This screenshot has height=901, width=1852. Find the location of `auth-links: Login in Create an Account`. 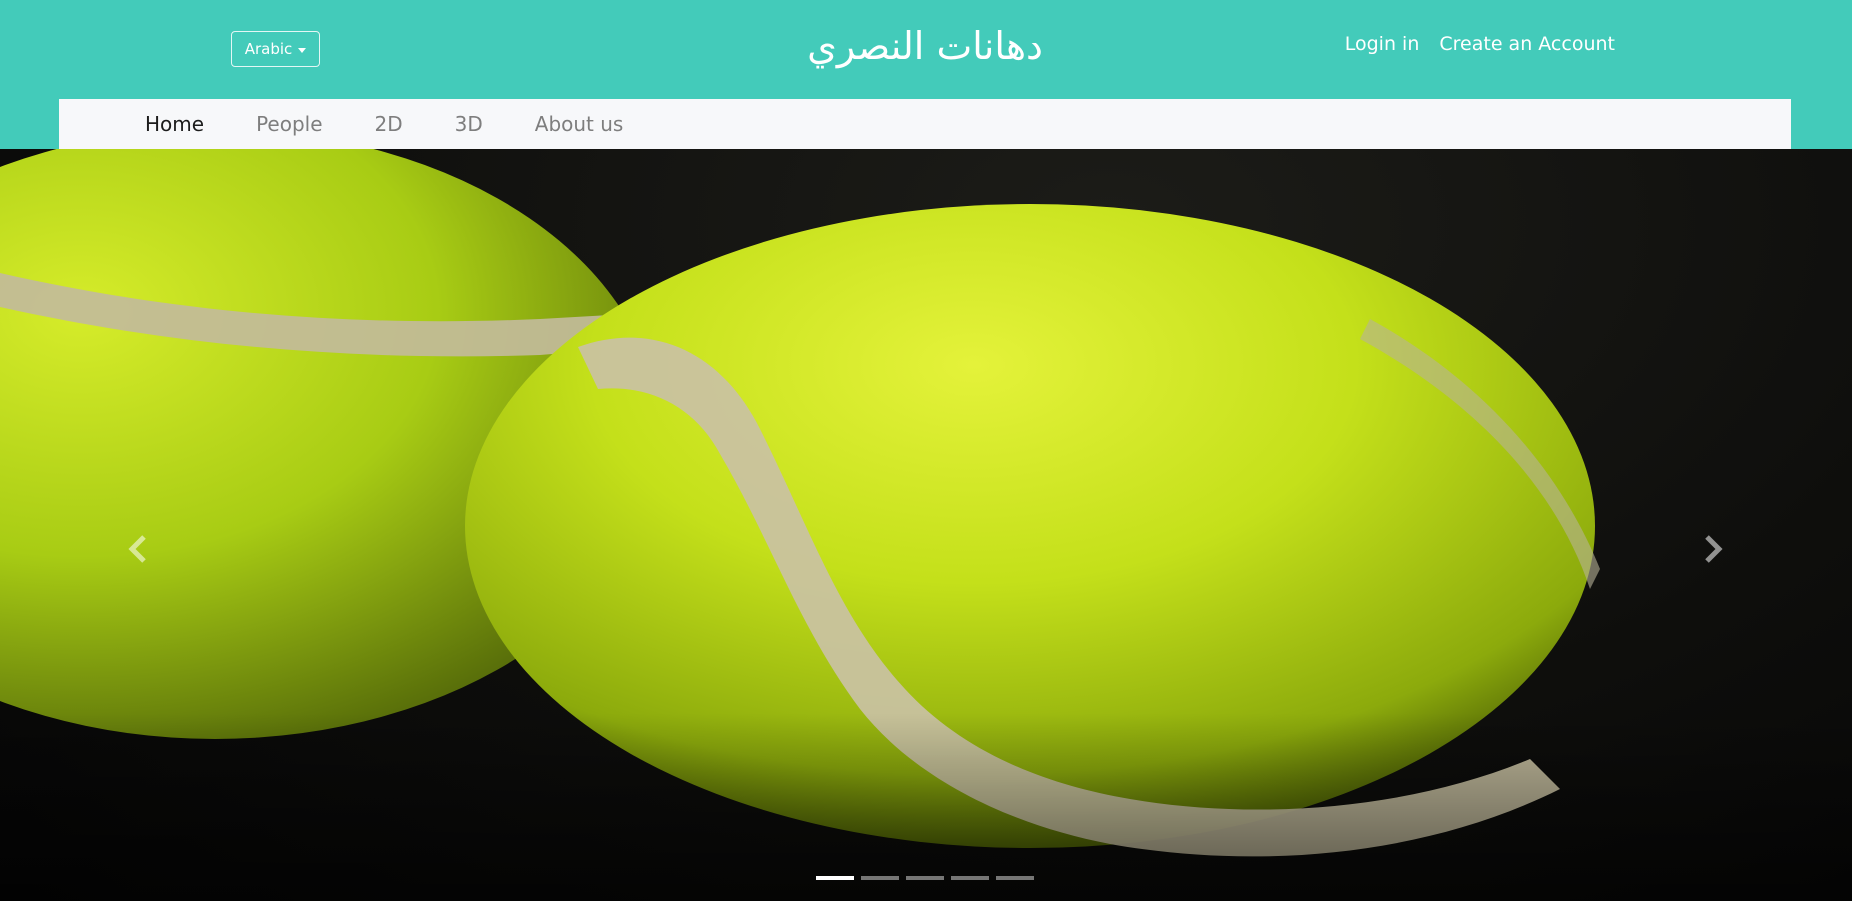

auth-links: Login in Create an Account is located at coordinates (1480, 44).